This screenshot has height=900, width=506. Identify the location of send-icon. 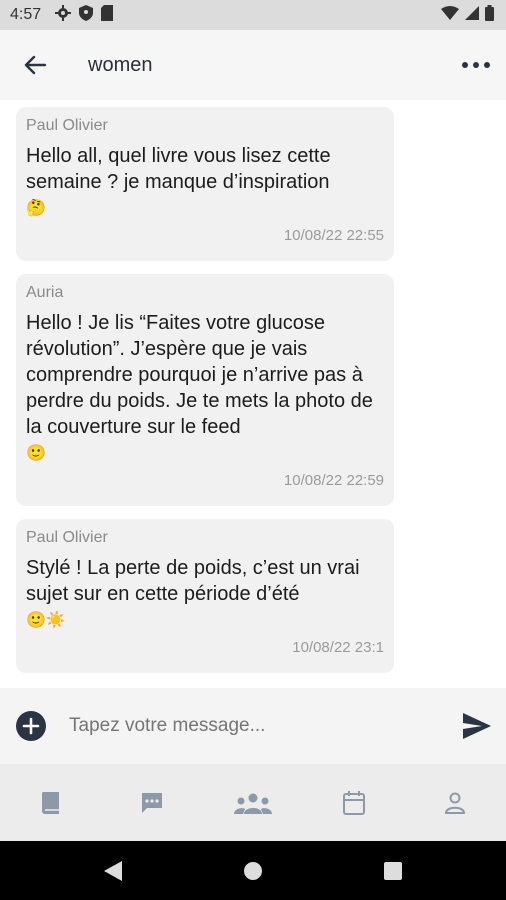
(477, 726).